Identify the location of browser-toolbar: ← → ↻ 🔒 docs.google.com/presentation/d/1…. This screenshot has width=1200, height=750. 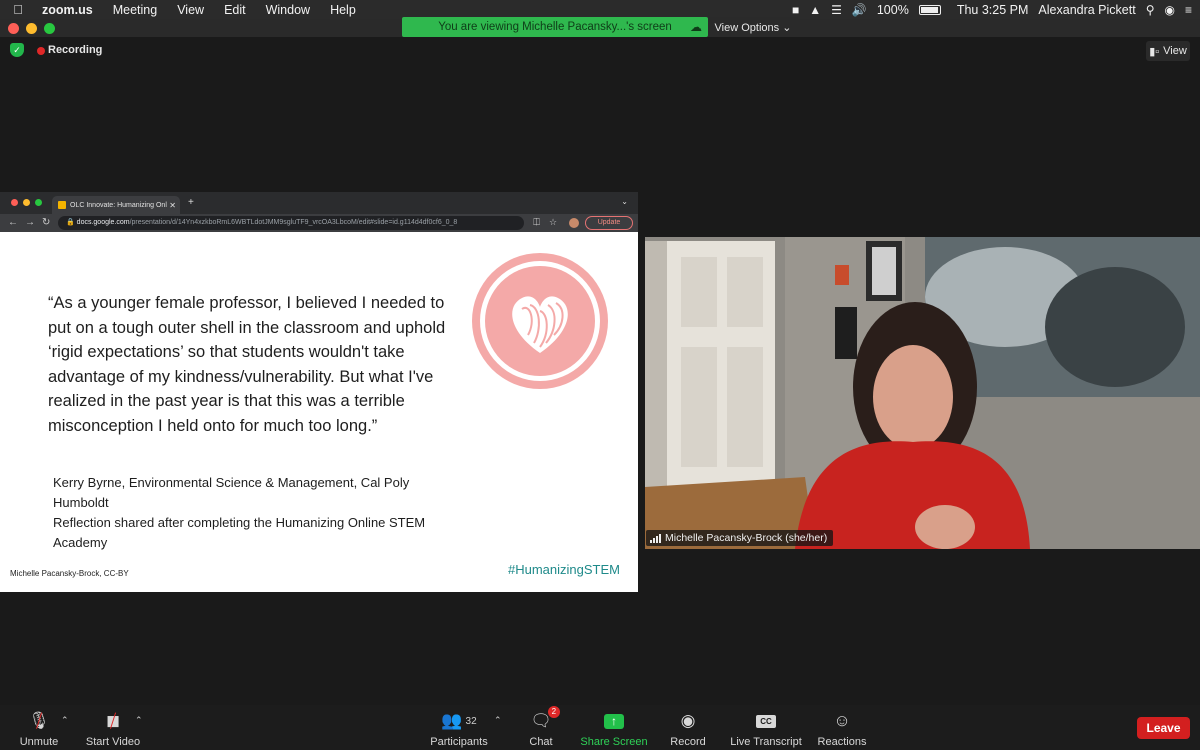
(319, 223).